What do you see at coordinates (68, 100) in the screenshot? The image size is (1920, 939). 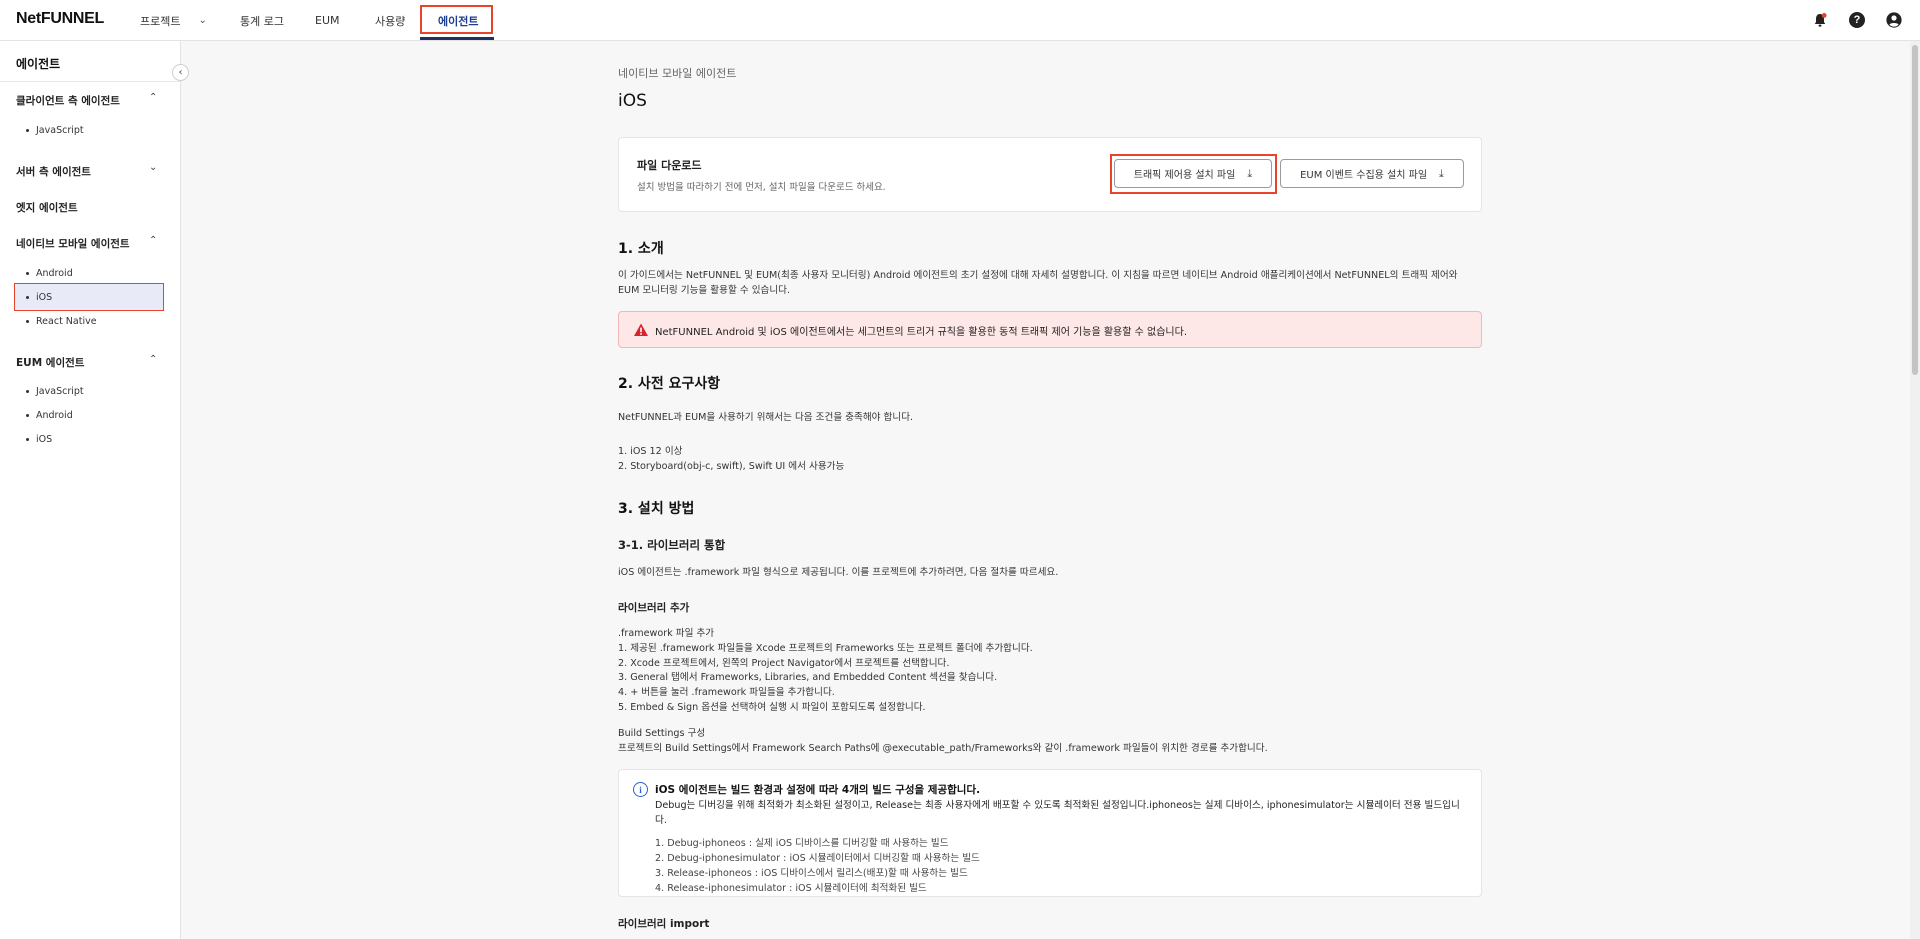 I see `sidebar-group-client-agent: 클라이언트 측 에이전트` at bounding box center [68, 100].